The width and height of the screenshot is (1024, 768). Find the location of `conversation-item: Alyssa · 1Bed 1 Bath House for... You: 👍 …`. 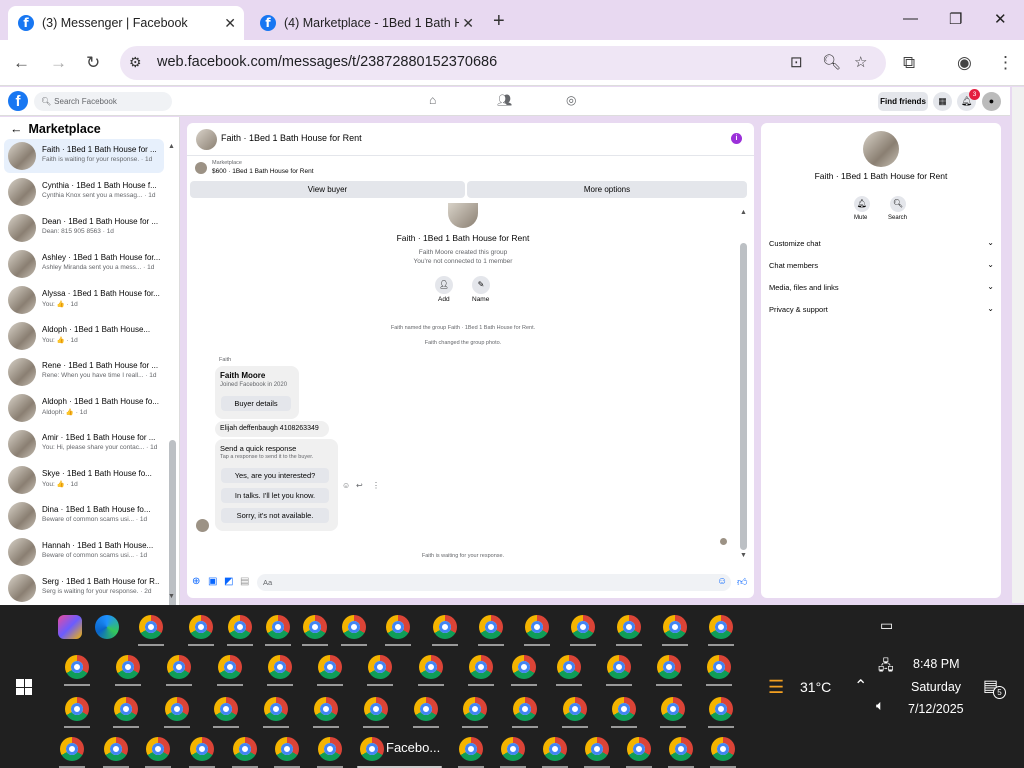

conversation-item: Alyssa · 1Bed 1 Bath House for... You: 👍 … is located at coordinates (84, 300).